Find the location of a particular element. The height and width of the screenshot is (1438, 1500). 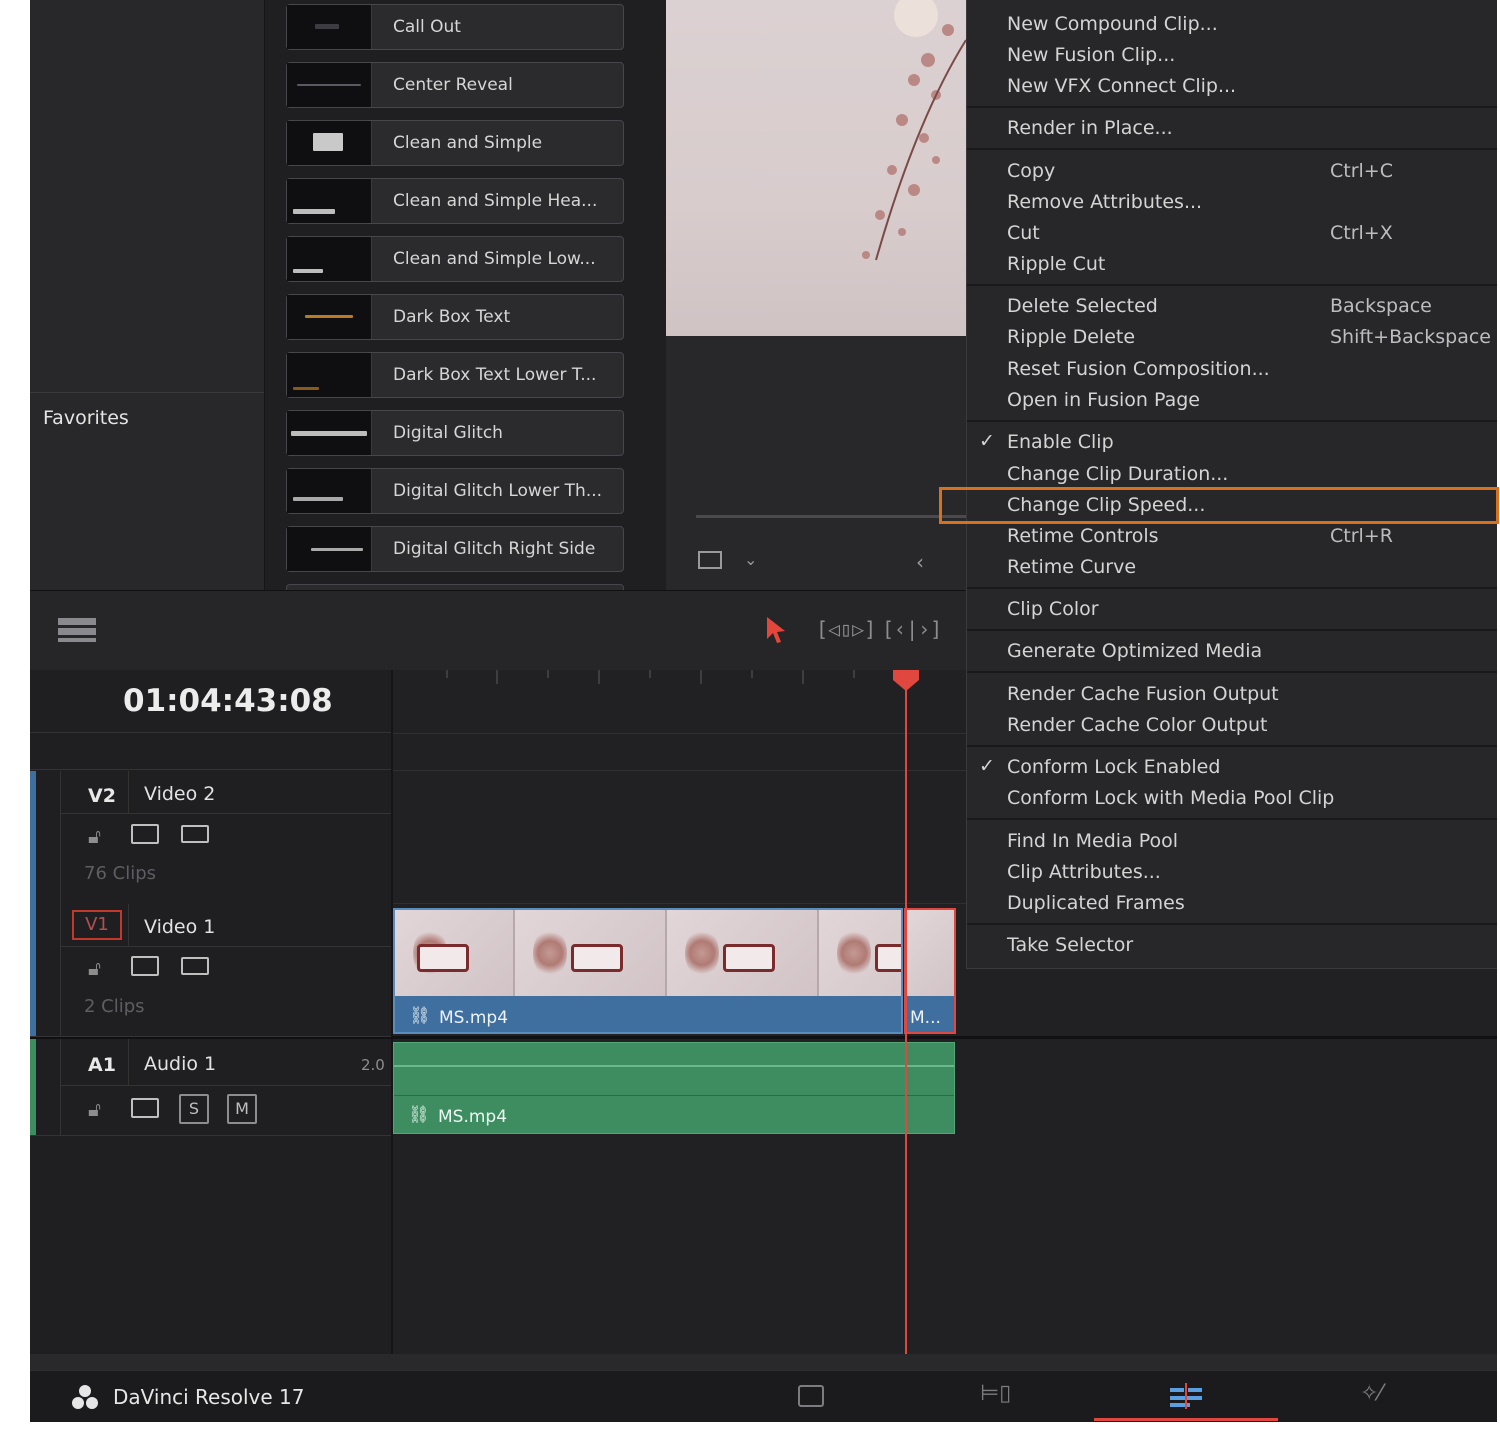

effect-item-dark-box-text: Dark Box Text is located at coordinates (455, 317).